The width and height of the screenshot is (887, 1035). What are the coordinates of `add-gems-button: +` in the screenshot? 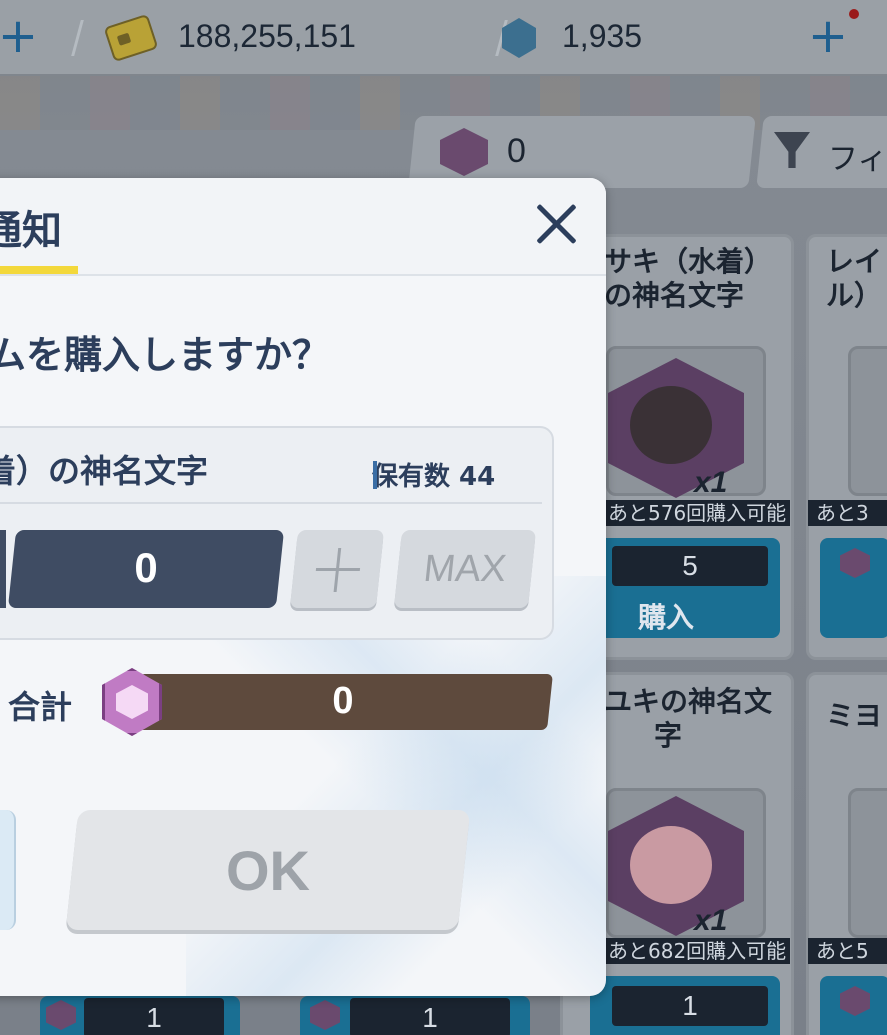 It's located at (828, 36).